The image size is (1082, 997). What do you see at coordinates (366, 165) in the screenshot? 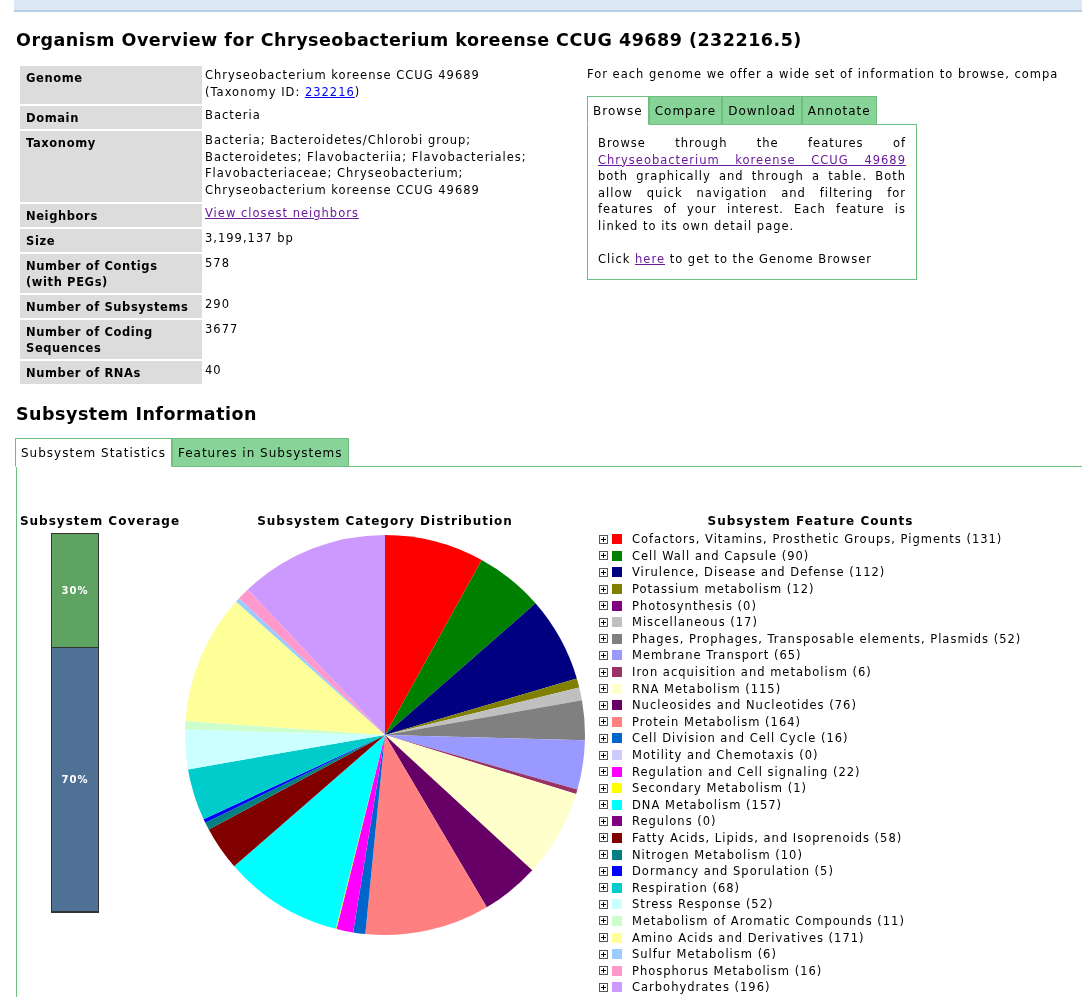
I see `row-value: Bacteria; Bacteroidetes/Chlorobi group; Bacteroidetes; Flavobacteriia; Flavobacteriales; Flavobacteriaceae; Chryseobacterium; Chryseobacterium koreense CCUG 49689` at bounding box center [366, 165].